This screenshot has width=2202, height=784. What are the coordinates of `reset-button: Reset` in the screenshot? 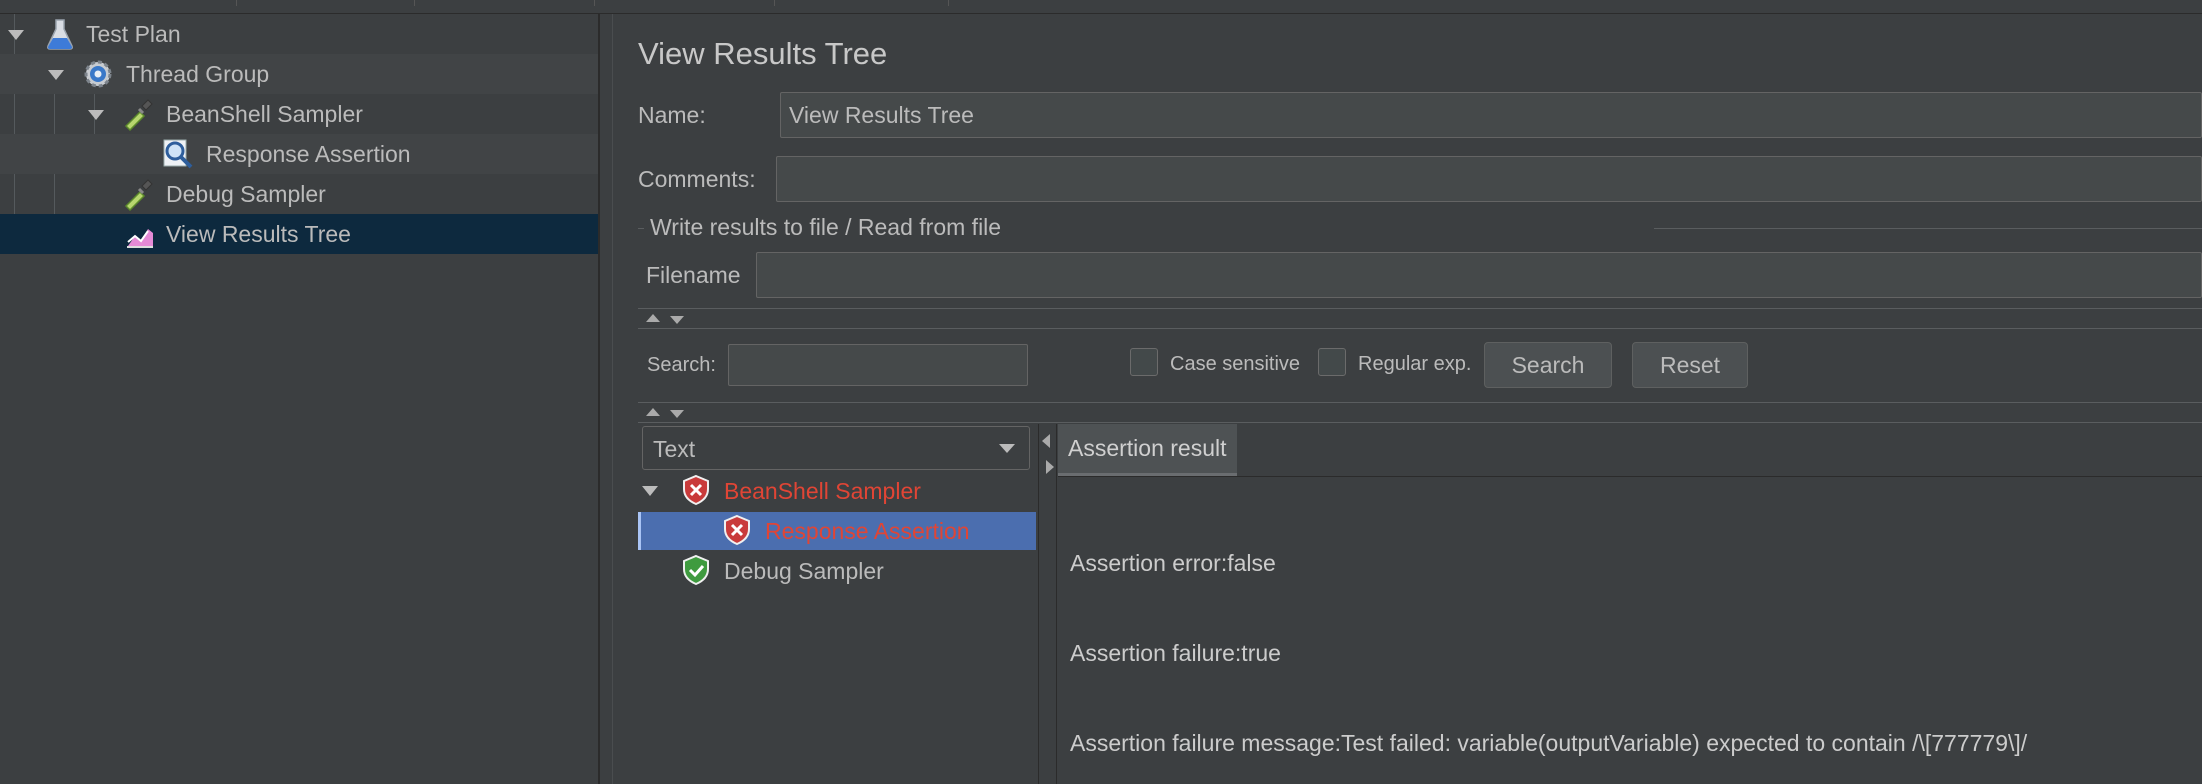 It's located at (1690, 365).